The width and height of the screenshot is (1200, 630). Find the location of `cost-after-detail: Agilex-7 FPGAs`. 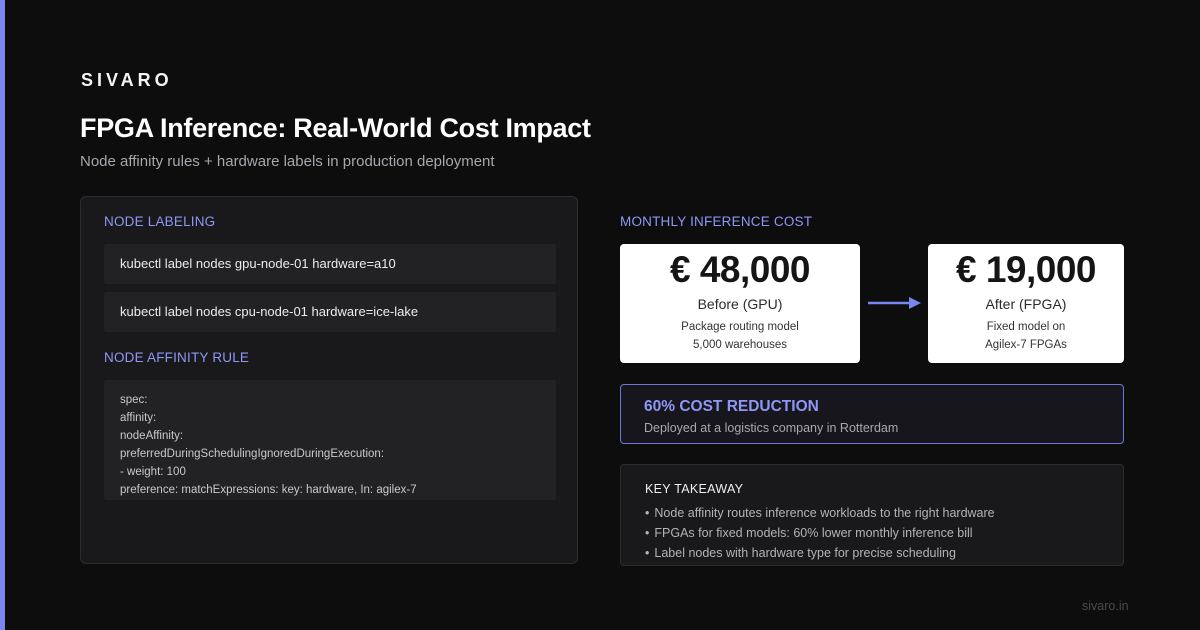

cost-after-detail: Agilex-7 FPGAs is located at coordinates (1026, 345).